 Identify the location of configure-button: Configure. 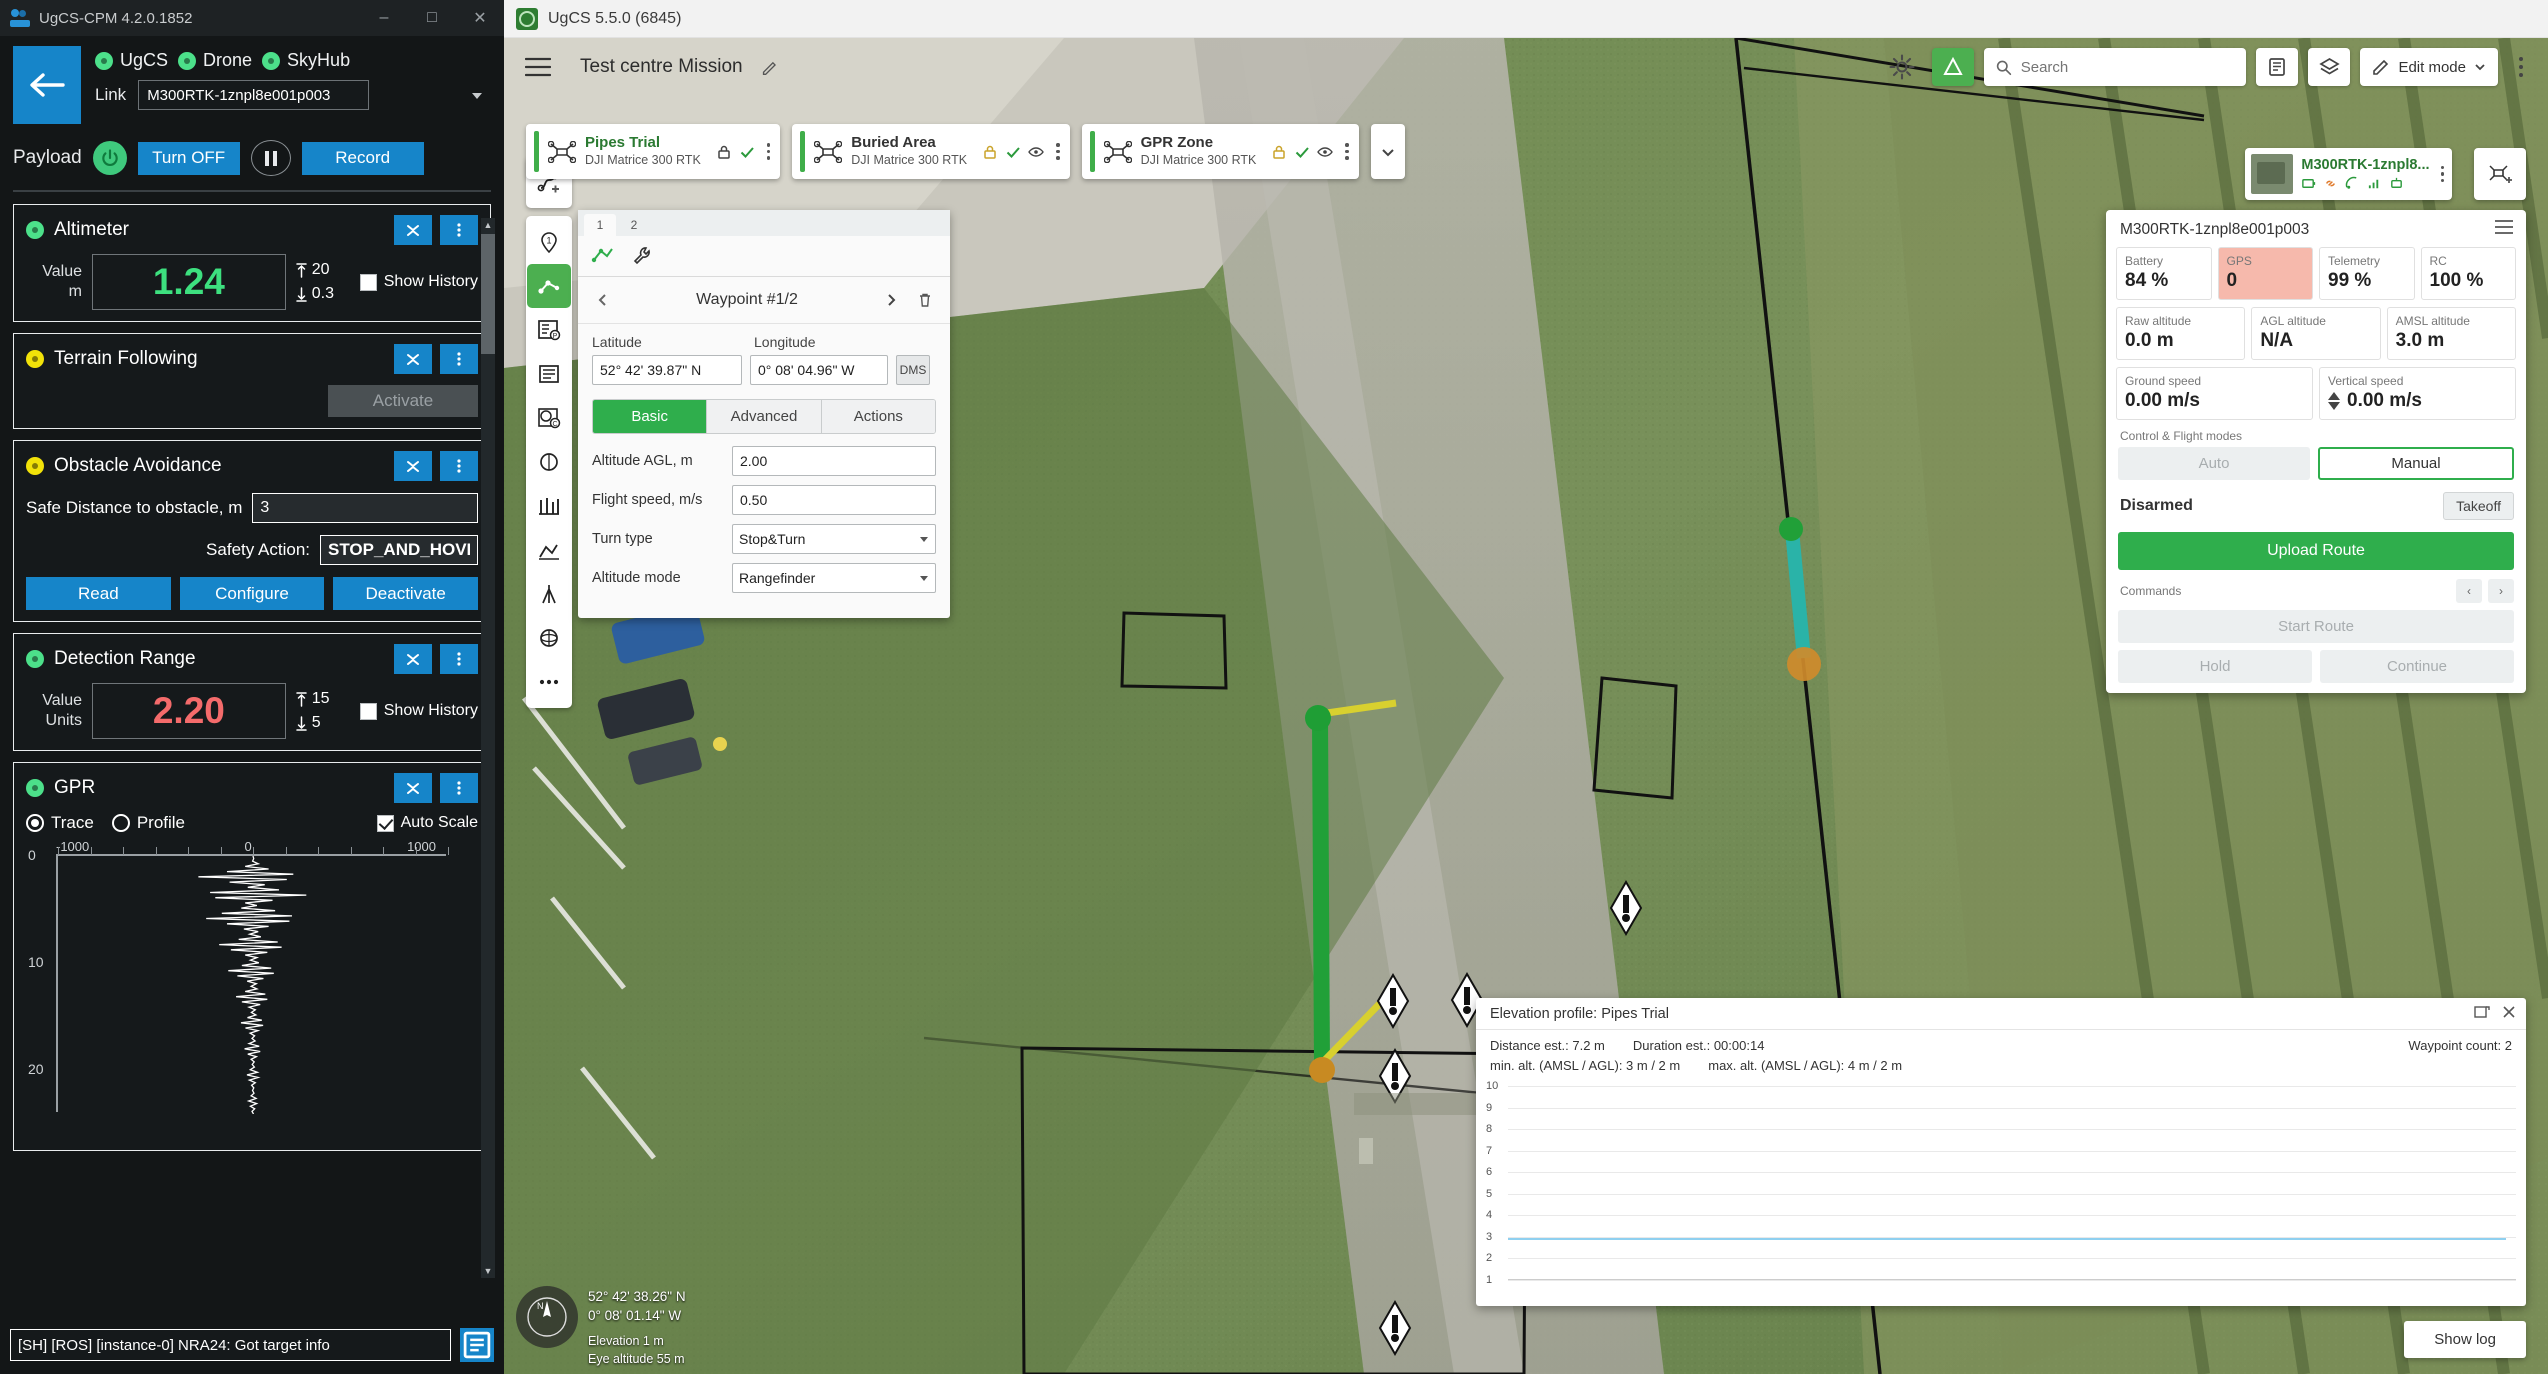
(252, 593).